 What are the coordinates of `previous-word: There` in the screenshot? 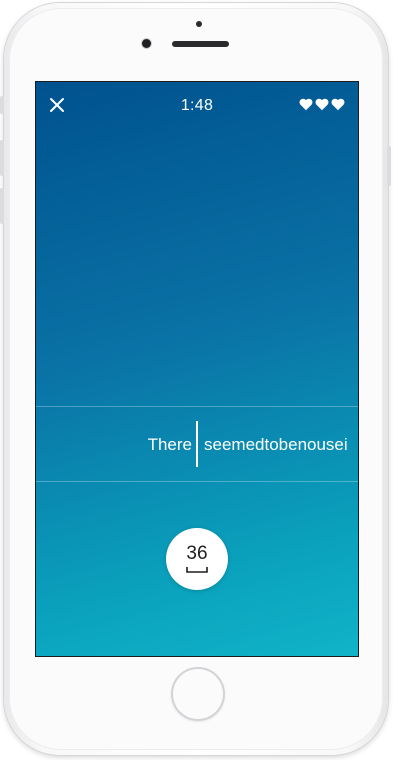 It's located at (169, 444).